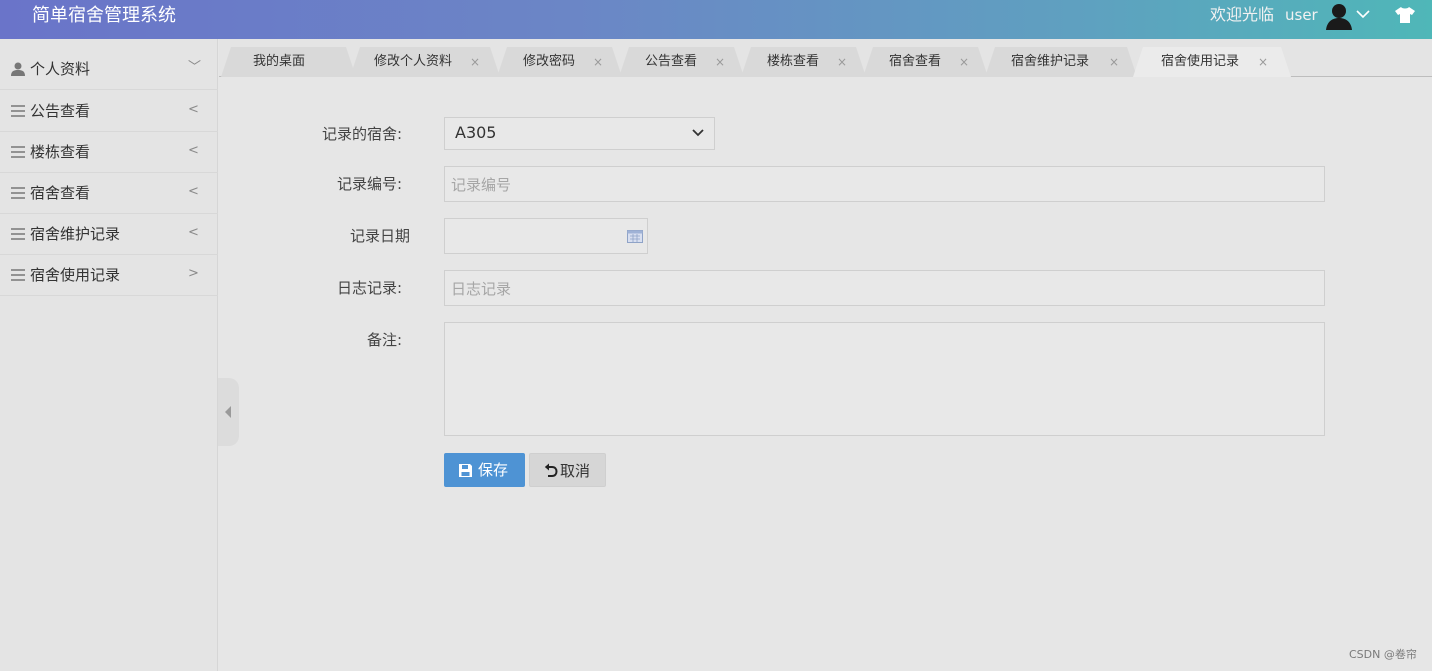 Image resolution: width=1432 pixels, height=671 pixels. I want to click on tab-label: 修改个人资料, so click(413, 61).